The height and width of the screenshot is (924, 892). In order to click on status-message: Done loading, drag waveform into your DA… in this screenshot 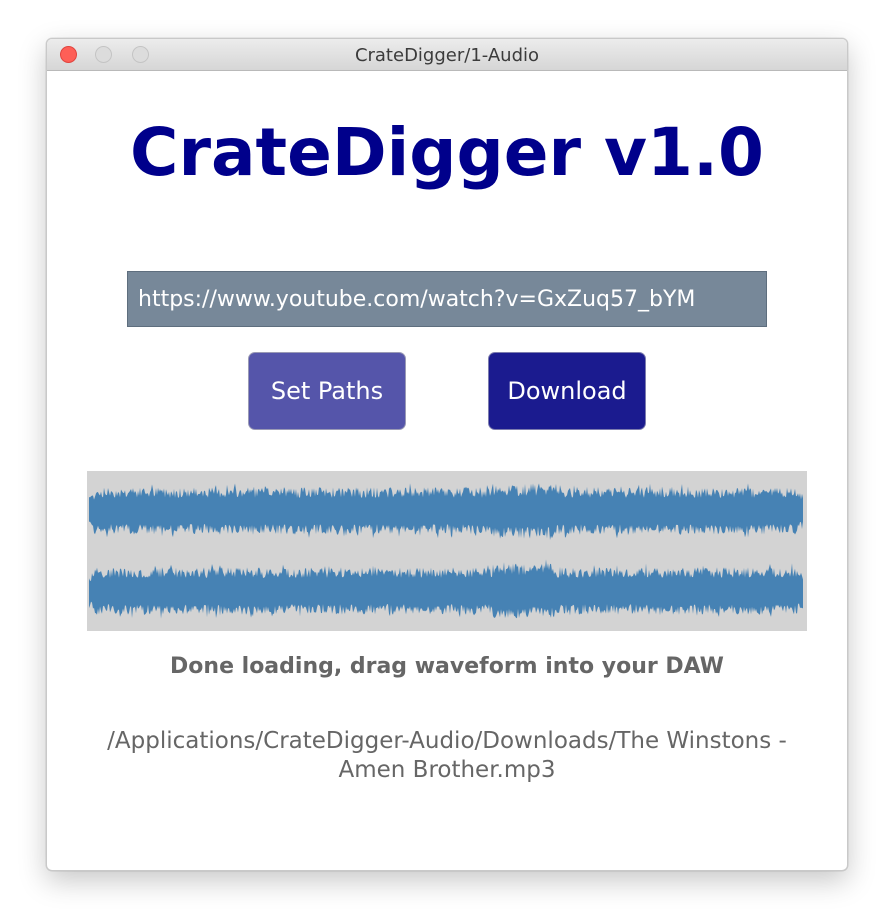, I will do `click(447, 666)`.